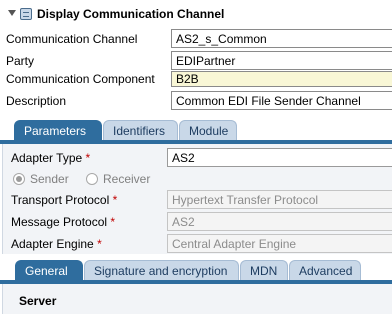 The image size is (392, 314). Describe the element at coordinates (19, 179) in the screenshot. I see `sender-radio-circle` at that location.